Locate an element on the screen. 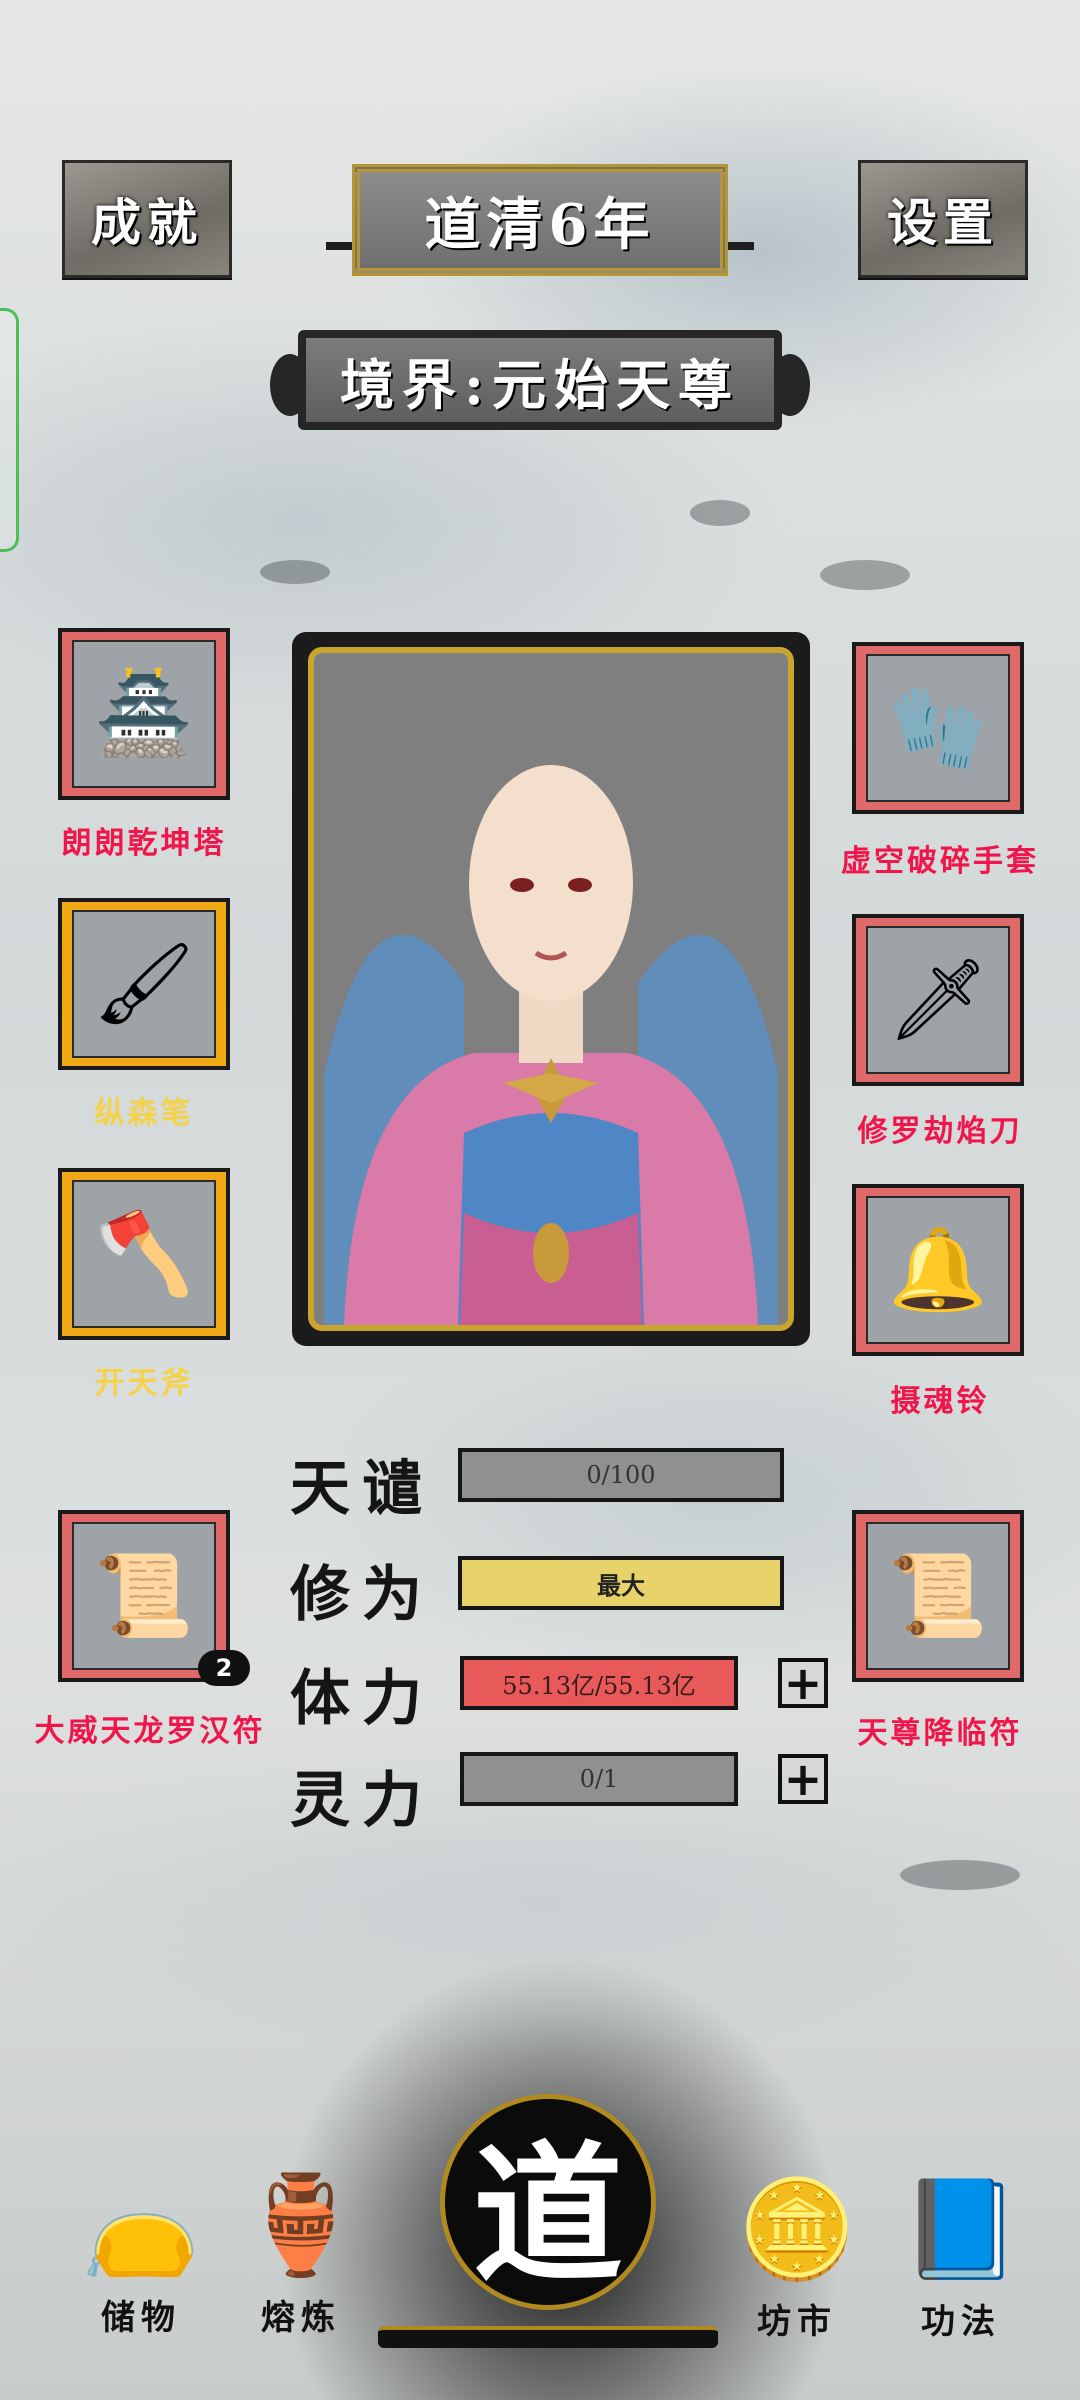 The width and height of the screenshot is (1080, 2400). equip-slot-talisman-right: 📜 is located at coordinates (938, 1596).